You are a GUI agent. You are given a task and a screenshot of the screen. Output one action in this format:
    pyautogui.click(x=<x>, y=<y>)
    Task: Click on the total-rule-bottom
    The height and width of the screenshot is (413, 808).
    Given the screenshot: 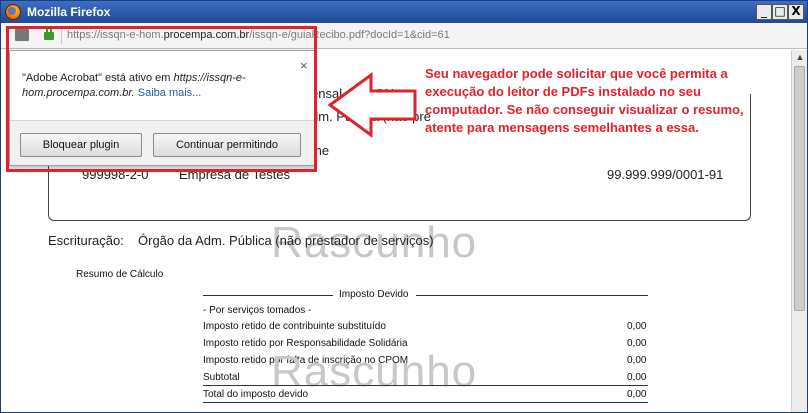 What is the action you would take?
    pyautogui.click(x=425, y=402)
    